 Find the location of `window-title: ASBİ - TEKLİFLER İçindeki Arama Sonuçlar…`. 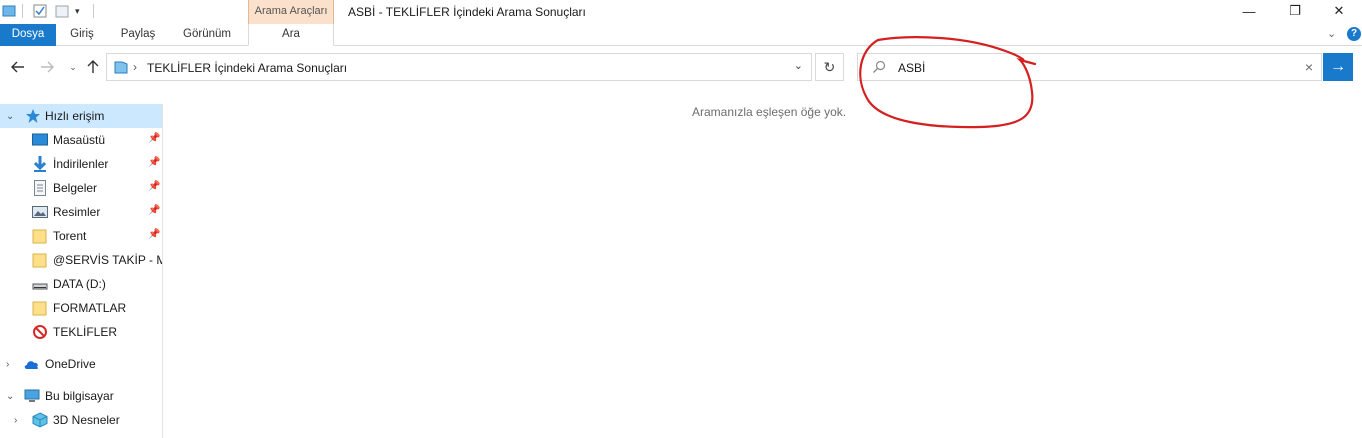

window-title: ASBİ - TEKLİFLER İçindeki Arama Sonuçlar… is located at coordinates (467, 12).